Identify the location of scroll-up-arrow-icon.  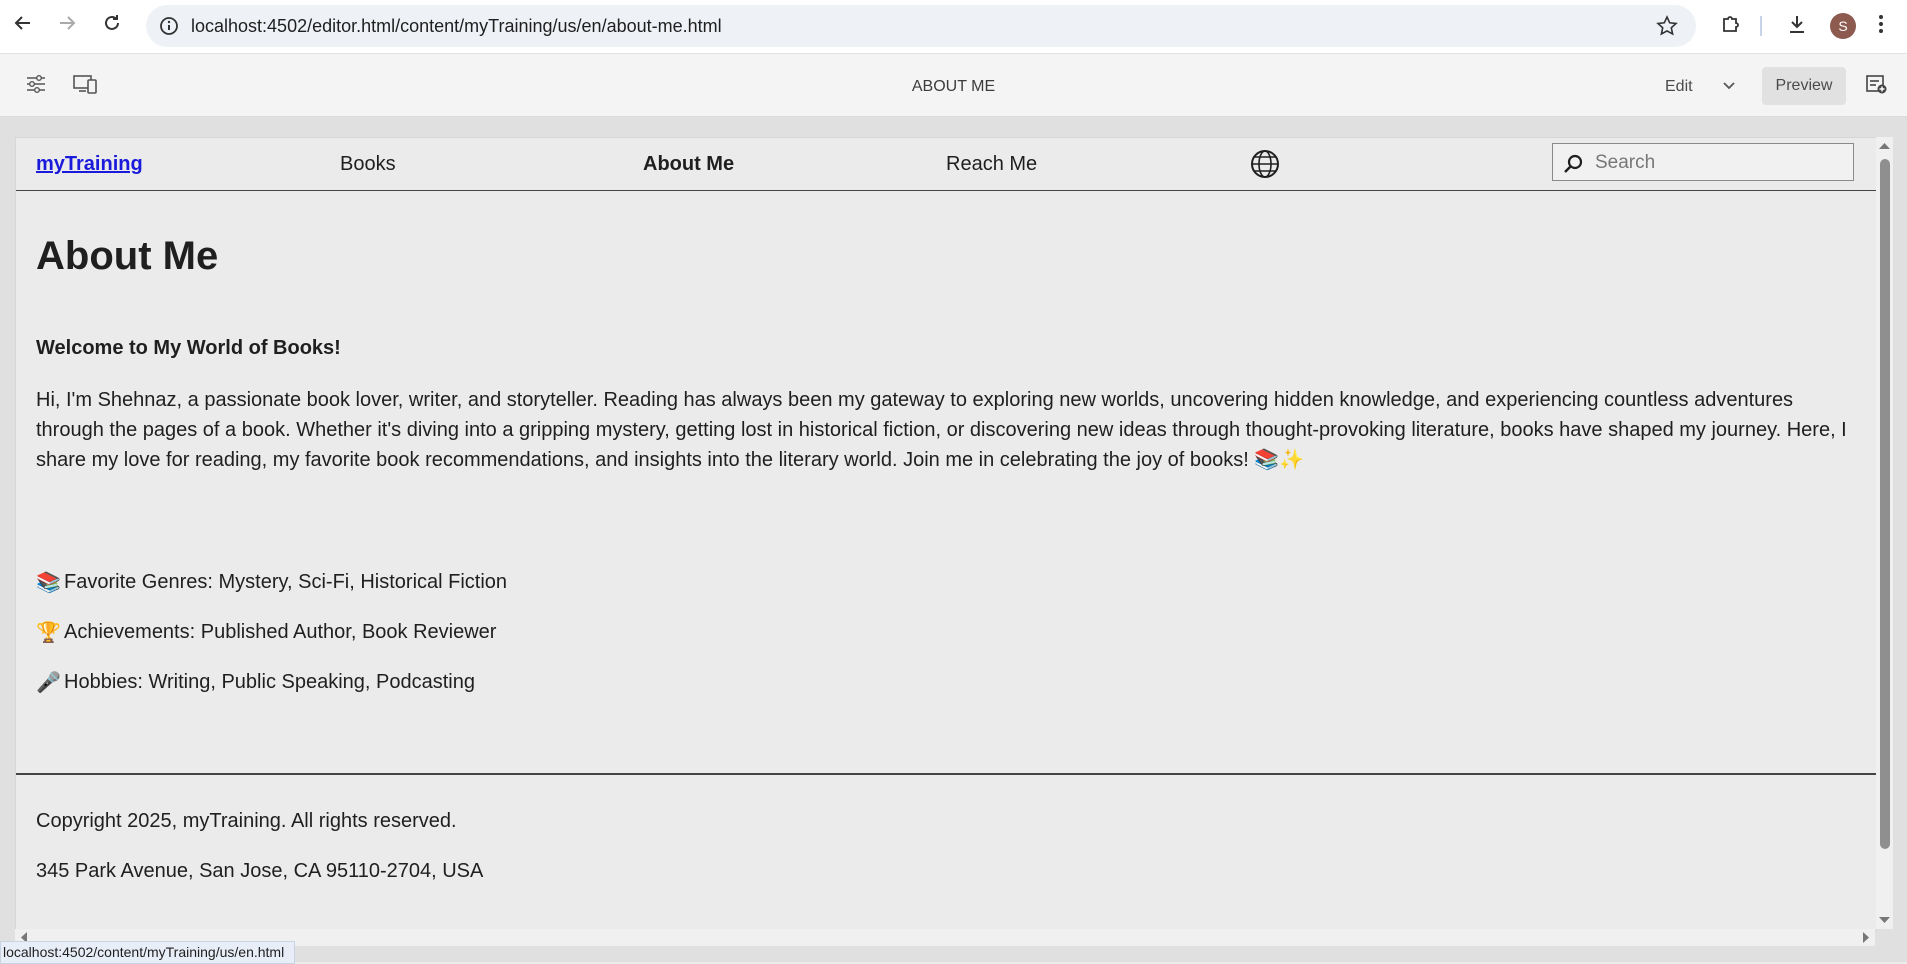
(1884, 146).